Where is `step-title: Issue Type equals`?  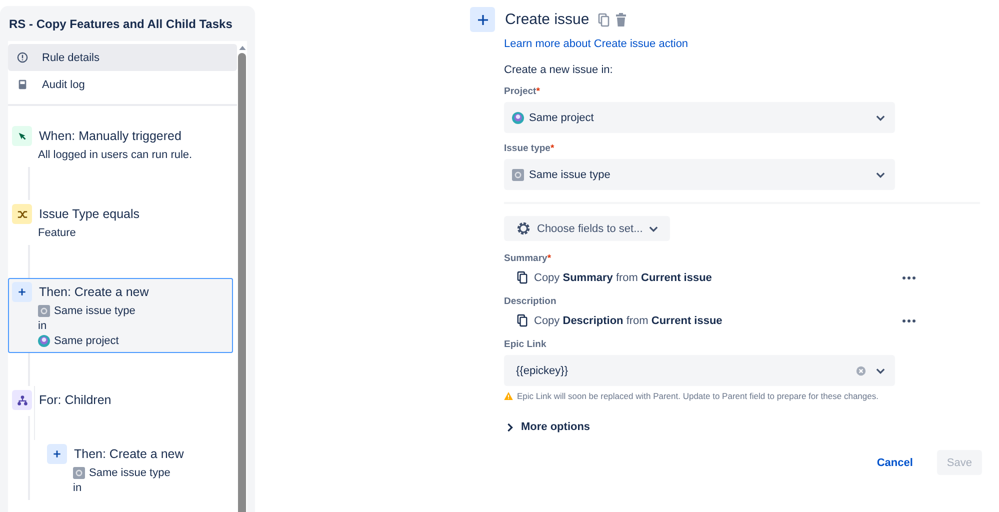
step-title: Issue Type equals is located at coordinates (89, 214).